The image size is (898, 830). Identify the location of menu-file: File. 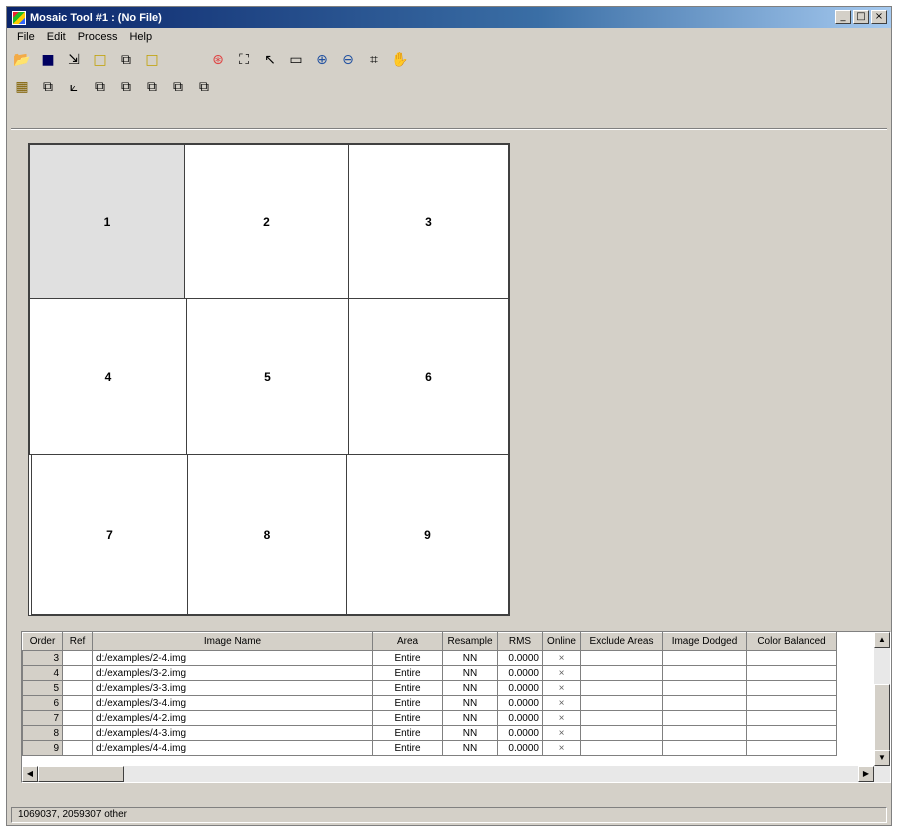
(26, 37).